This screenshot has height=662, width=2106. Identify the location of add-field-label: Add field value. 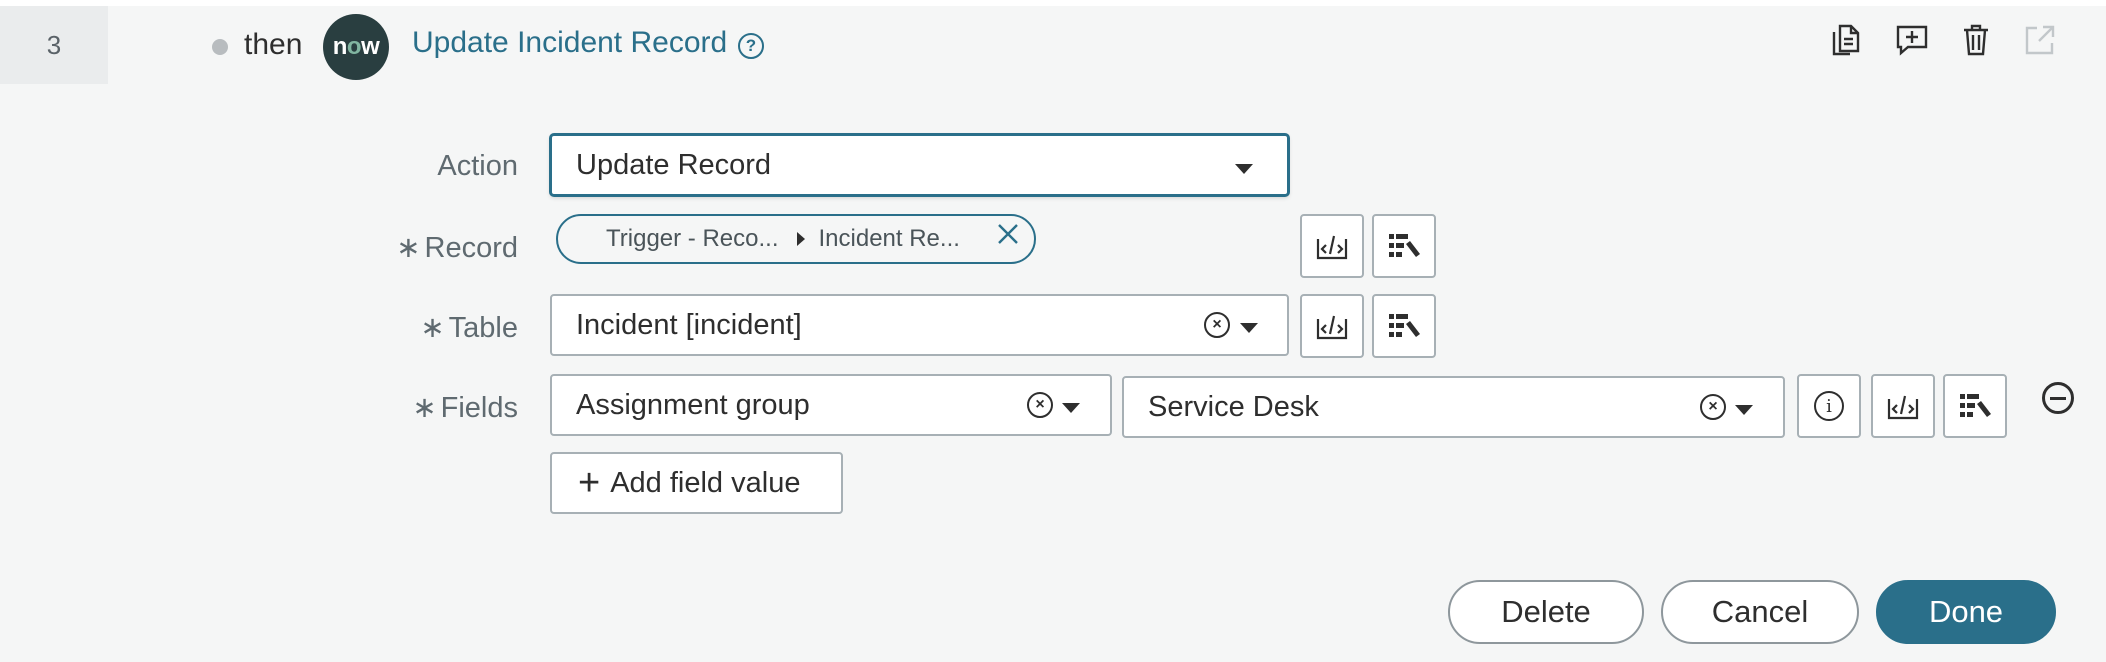
(705, 482).